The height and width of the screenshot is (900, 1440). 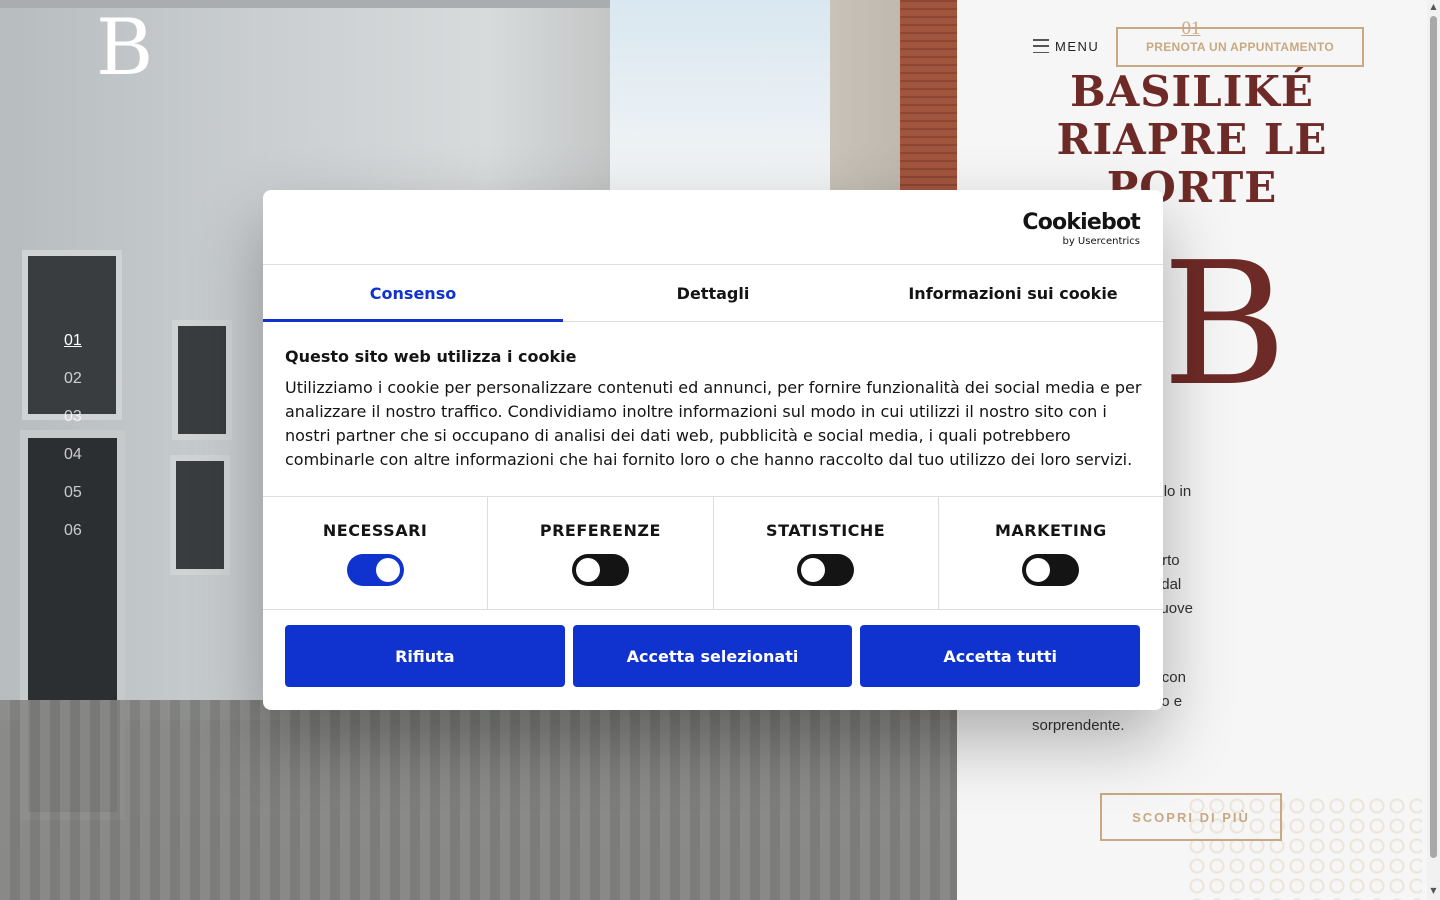 What do you see at coordinates (478, 800) in the screenshot?
I see `cobblestone-street` at bounding box center [478, 800].